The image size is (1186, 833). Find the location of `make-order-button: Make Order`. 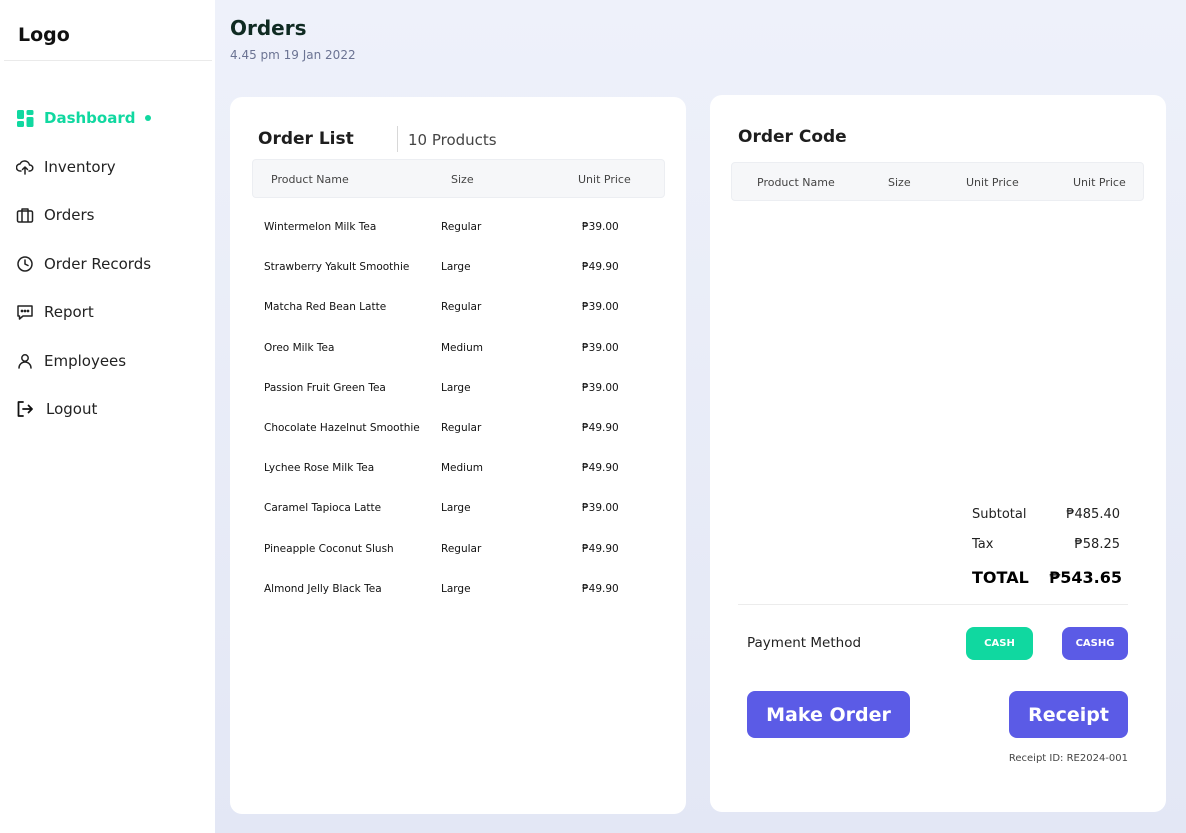

make-order-button: Make Order is located at coordinates (828, 714).